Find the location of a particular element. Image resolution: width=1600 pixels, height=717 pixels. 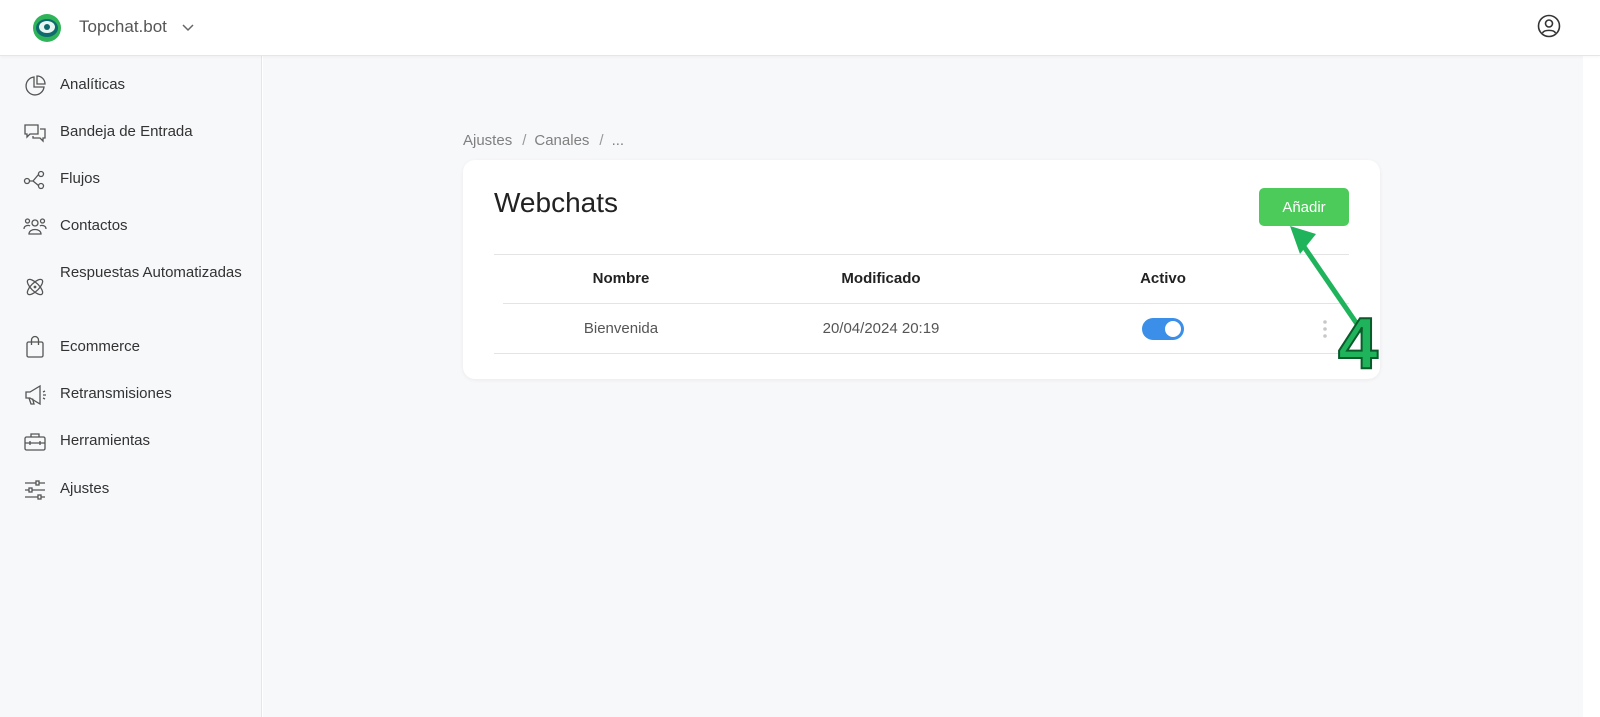

breadcrumb-item-canales: Canales is located at coordinates (561, 140).